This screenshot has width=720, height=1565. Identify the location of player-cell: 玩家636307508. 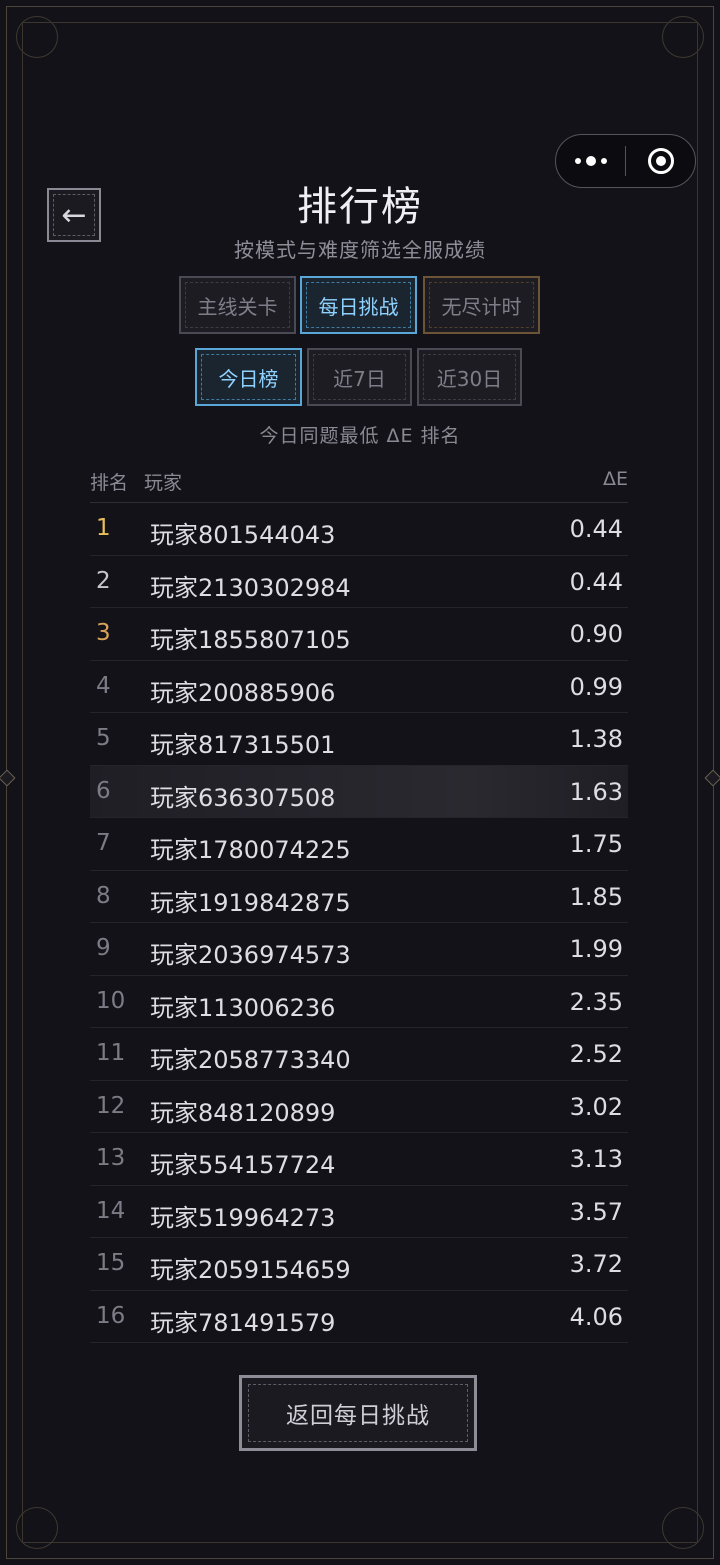
(243, 797).